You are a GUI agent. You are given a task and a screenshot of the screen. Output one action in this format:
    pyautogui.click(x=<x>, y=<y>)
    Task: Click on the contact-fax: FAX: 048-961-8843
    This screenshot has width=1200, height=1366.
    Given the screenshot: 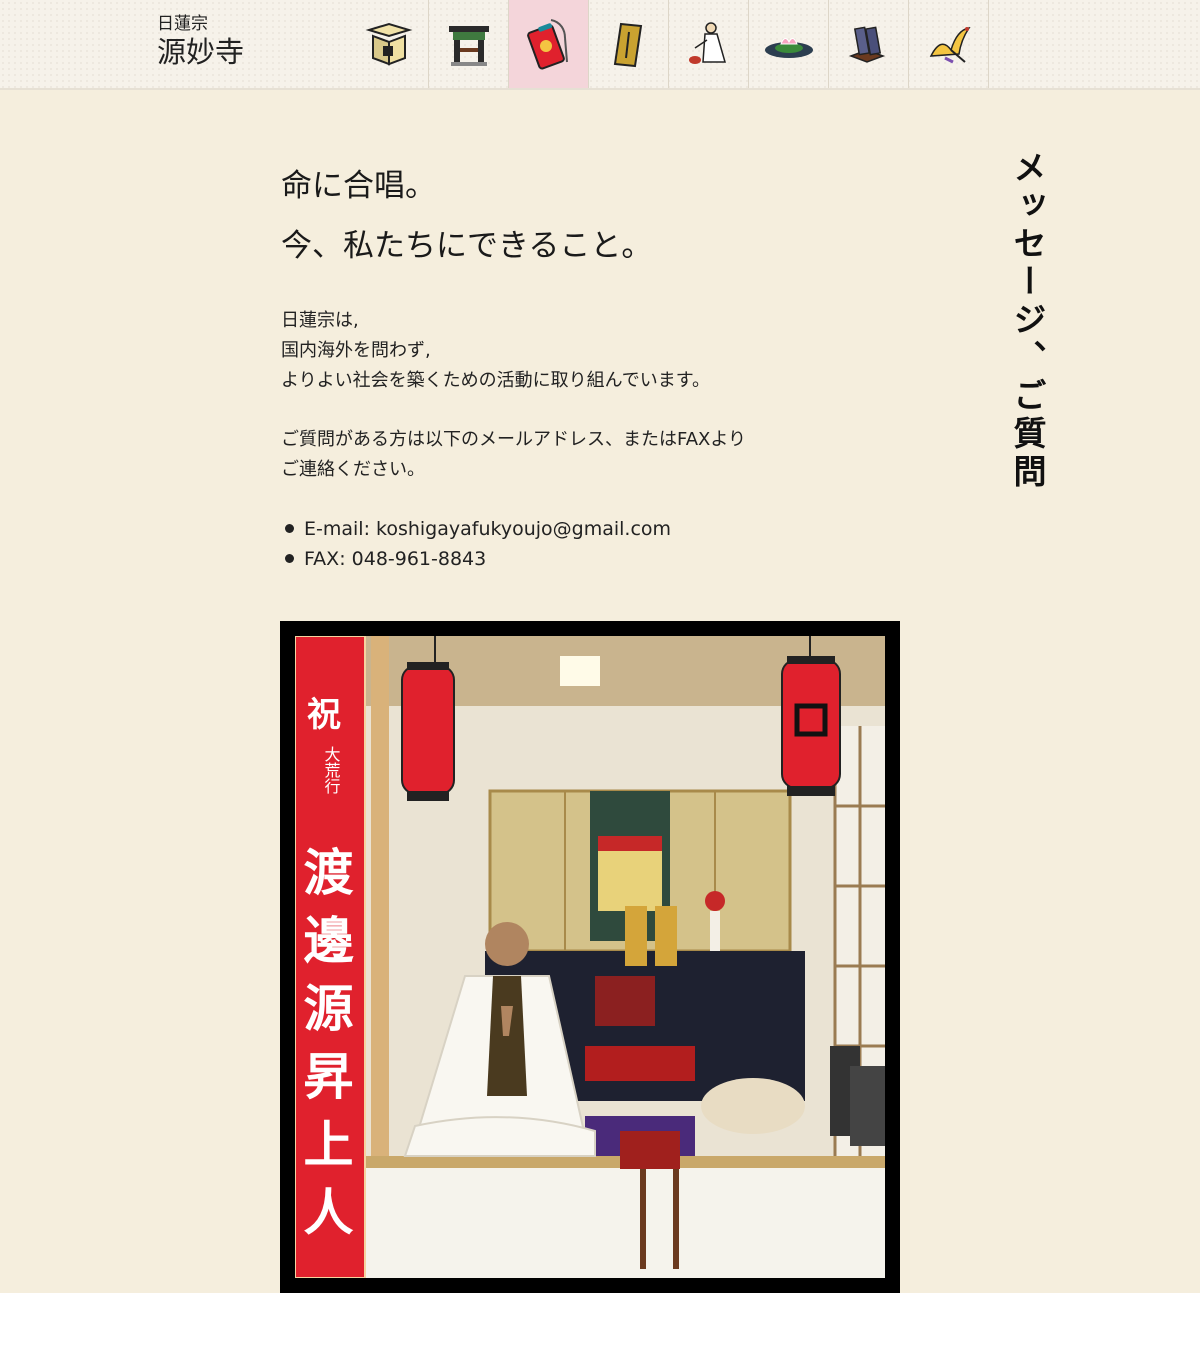 What is the action you would take?
    pyautogui.click(x=478, y=559)
    